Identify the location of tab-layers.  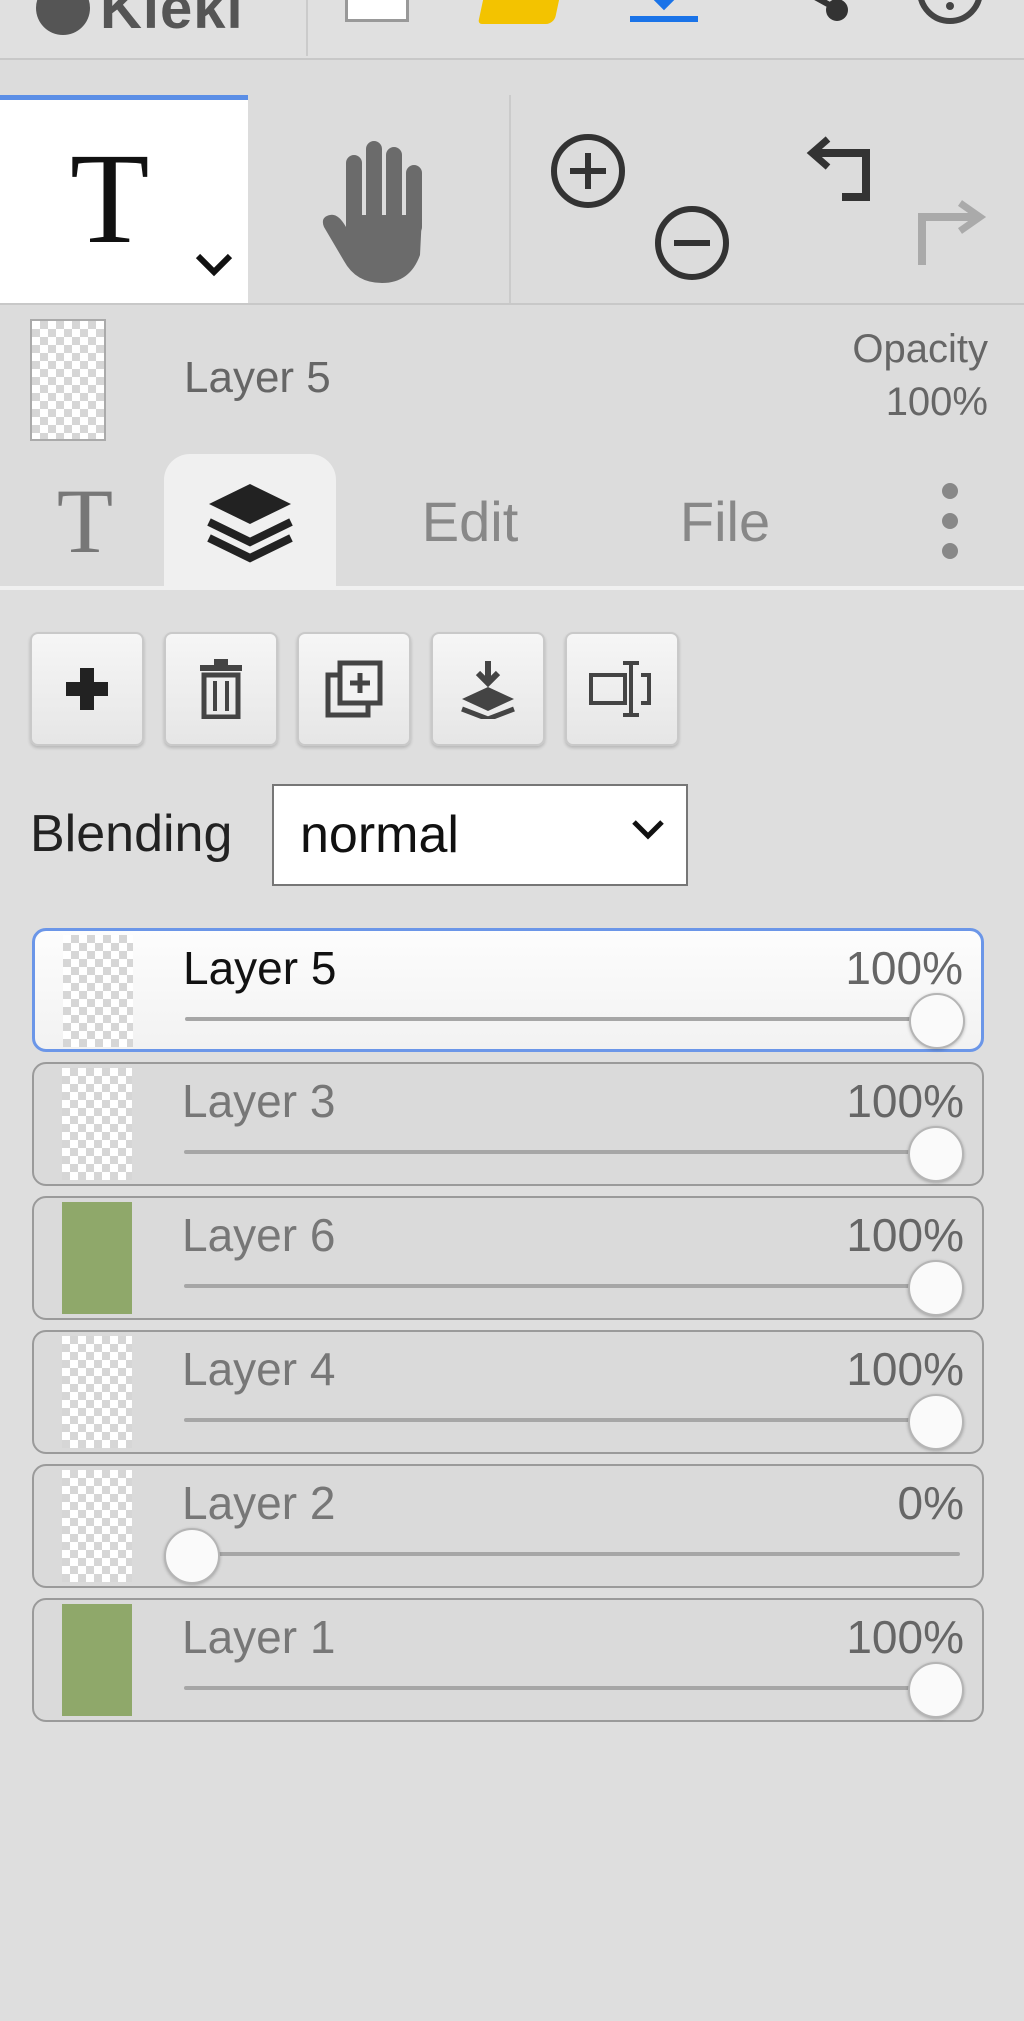
(250, 522).